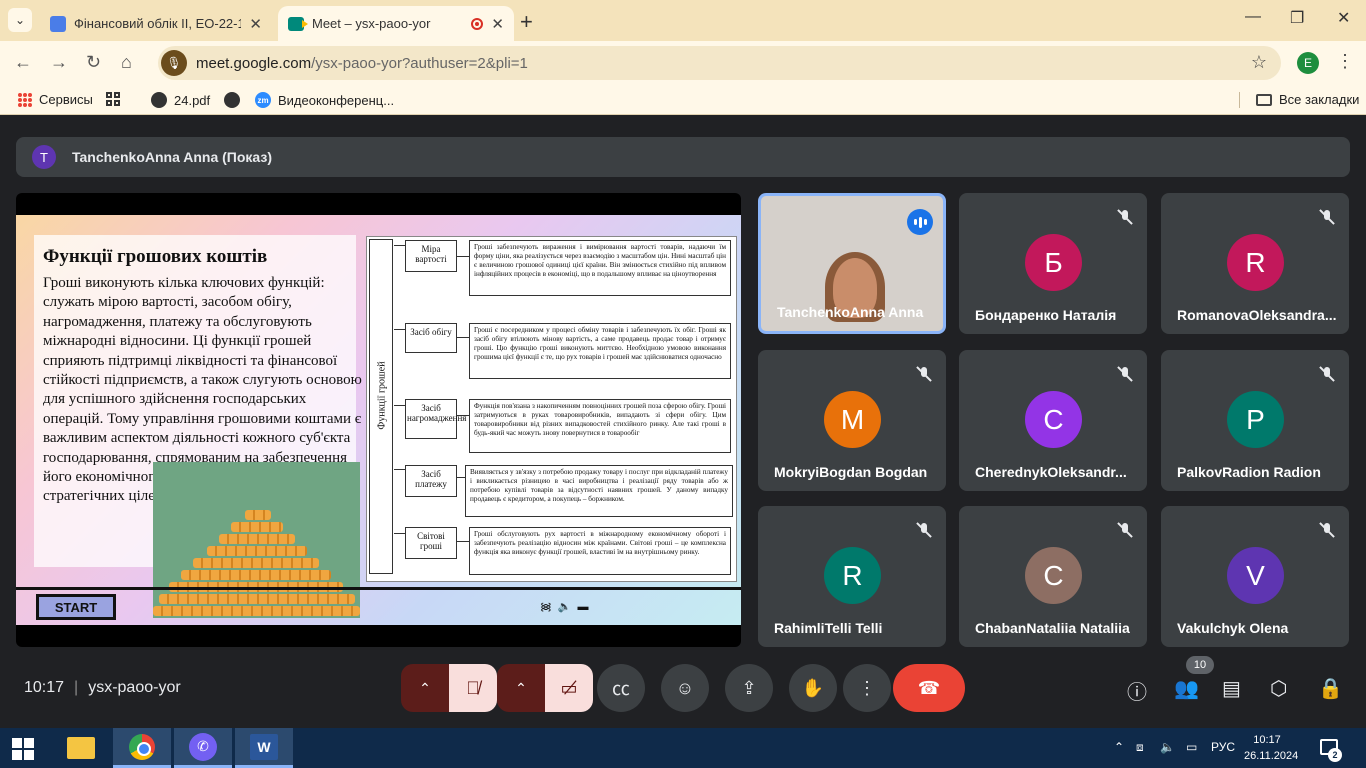  What do you see at coordinates (1267, 740) in the screenshot?
I see `clock-time: 10:17` at bounding box center [1267, 740].